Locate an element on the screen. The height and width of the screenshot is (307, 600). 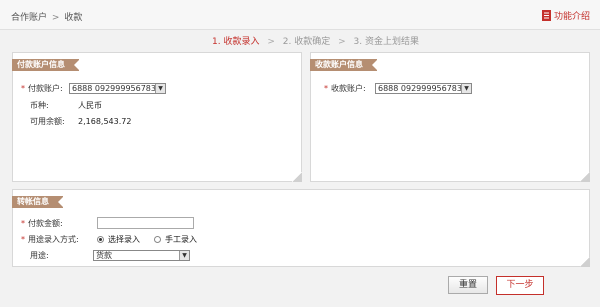
payer-account-value: 6888 0929999567835( is located at coordinates (113, 88).